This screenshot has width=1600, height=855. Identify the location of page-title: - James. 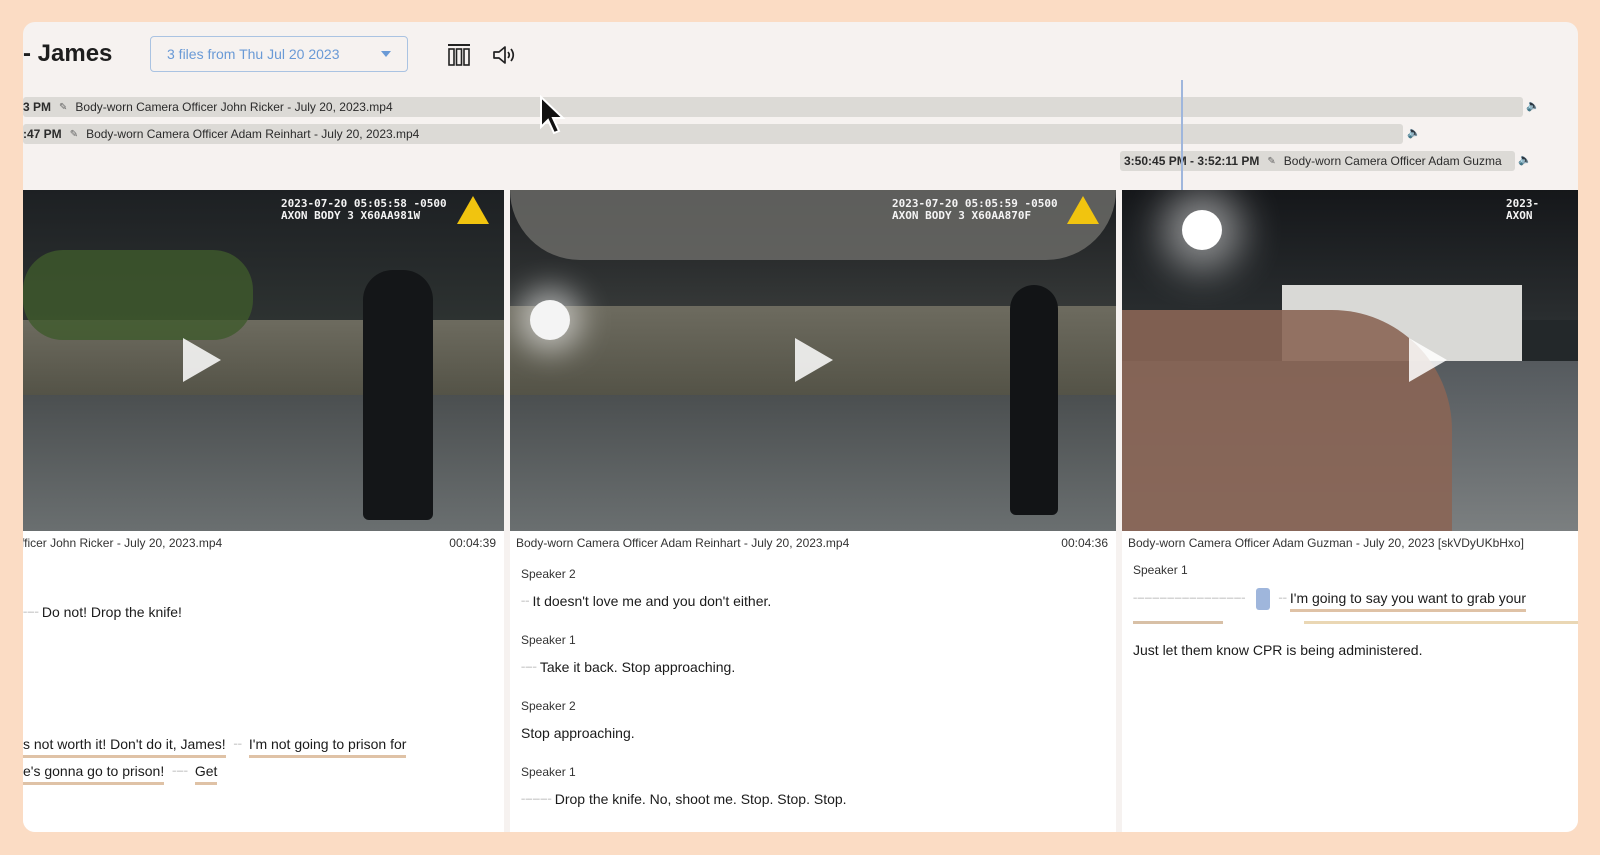
(68, 53).